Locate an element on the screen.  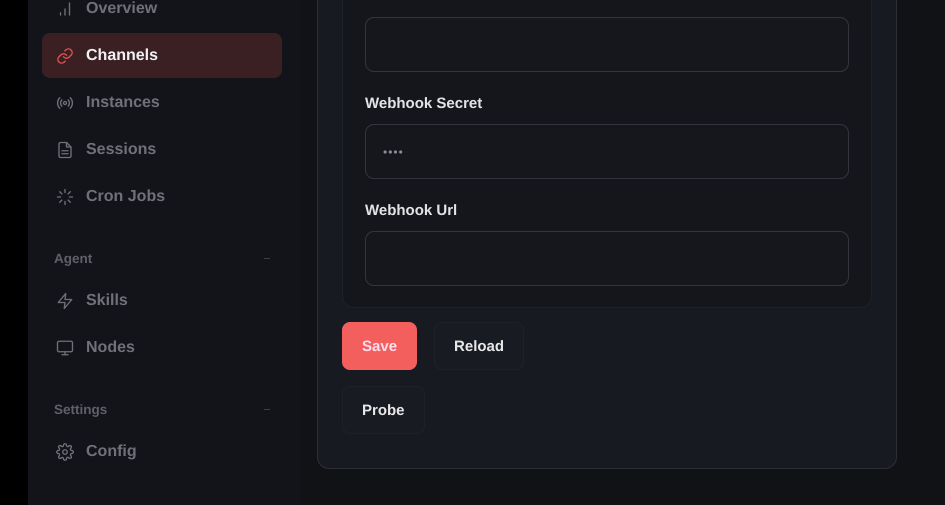
document-icon is located at coordinates (65, 149).